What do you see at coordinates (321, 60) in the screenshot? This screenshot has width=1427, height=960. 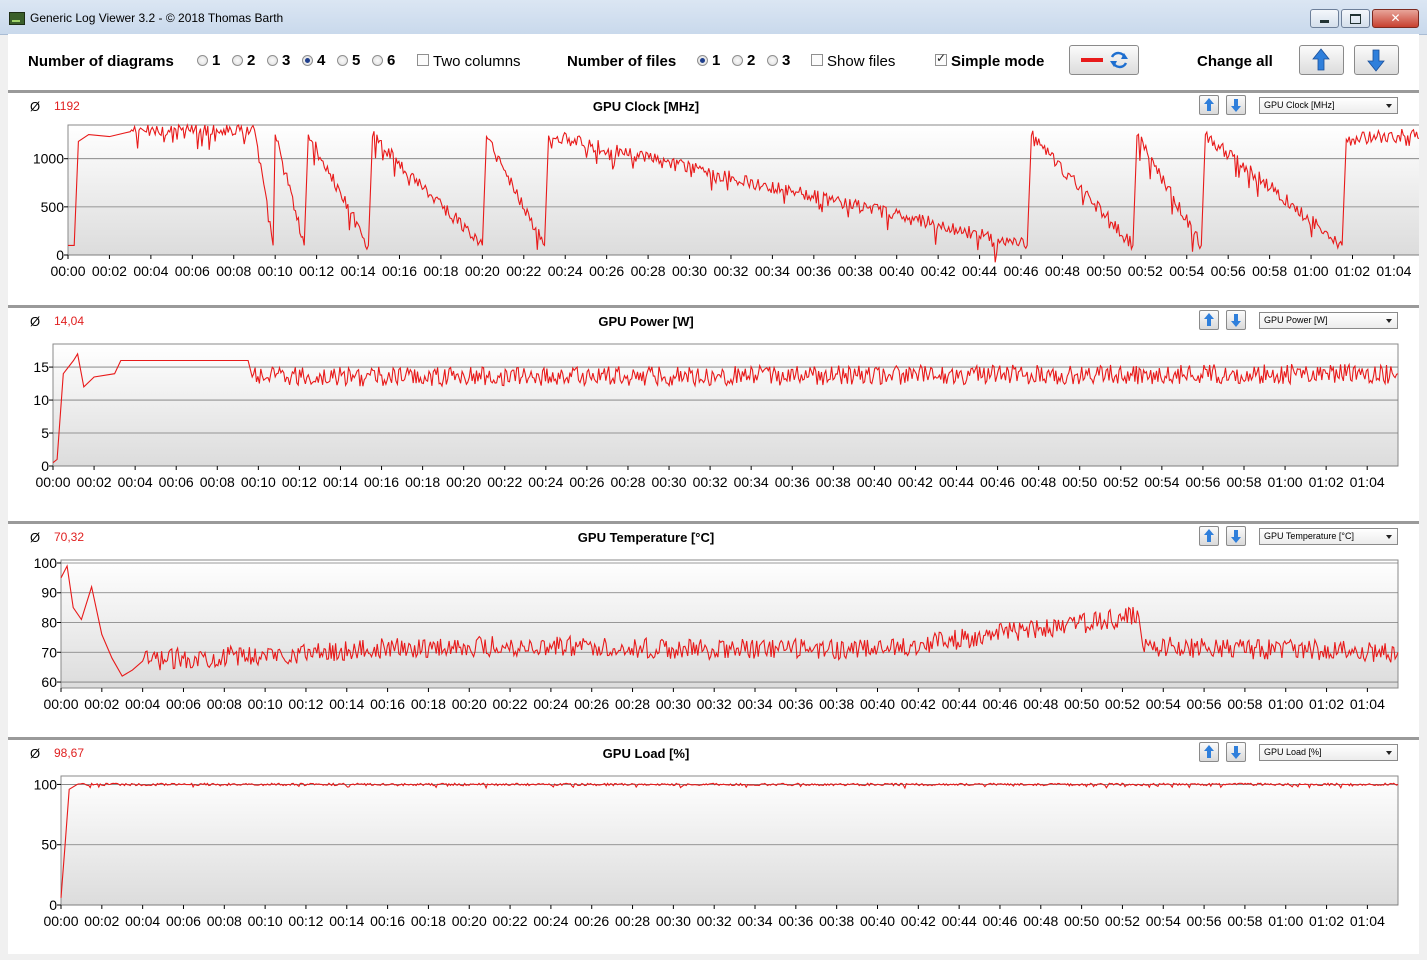 I see `diagrams-radio-label-4: 4` at bounding box center [321, 60].